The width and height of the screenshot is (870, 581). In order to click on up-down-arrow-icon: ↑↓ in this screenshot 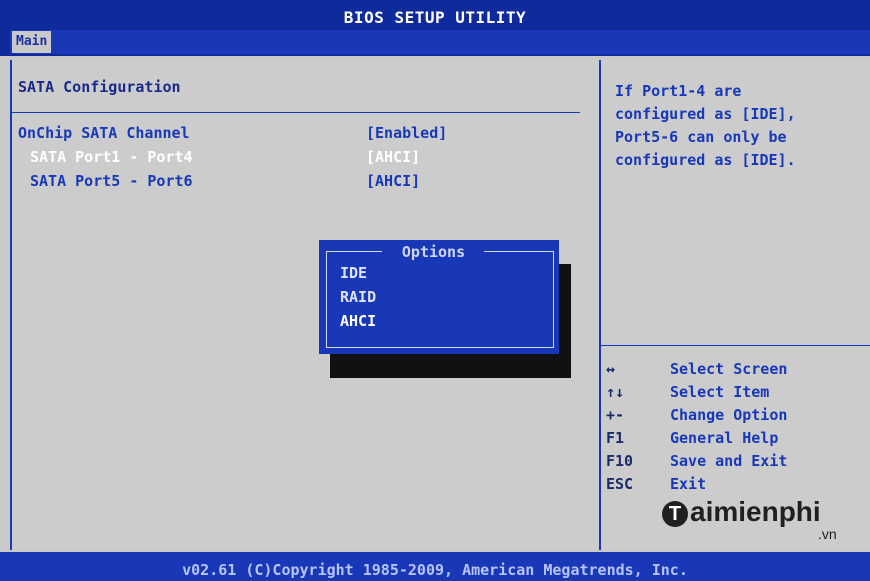, I will do `click(615, 392)`.